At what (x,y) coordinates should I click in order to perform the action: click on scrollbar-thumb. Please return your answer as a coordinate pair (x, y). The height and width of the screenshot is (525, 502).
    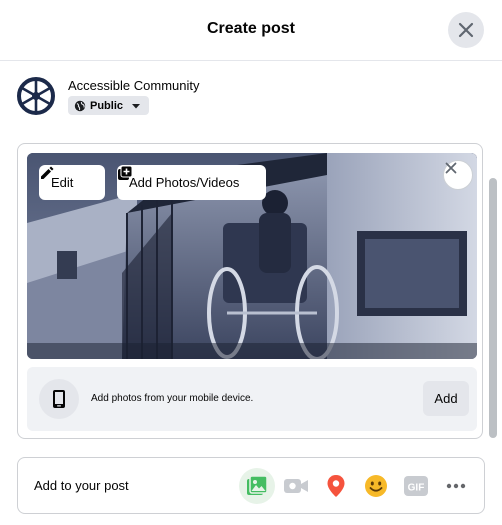
    Looking at the image, I should click on (493, 308).